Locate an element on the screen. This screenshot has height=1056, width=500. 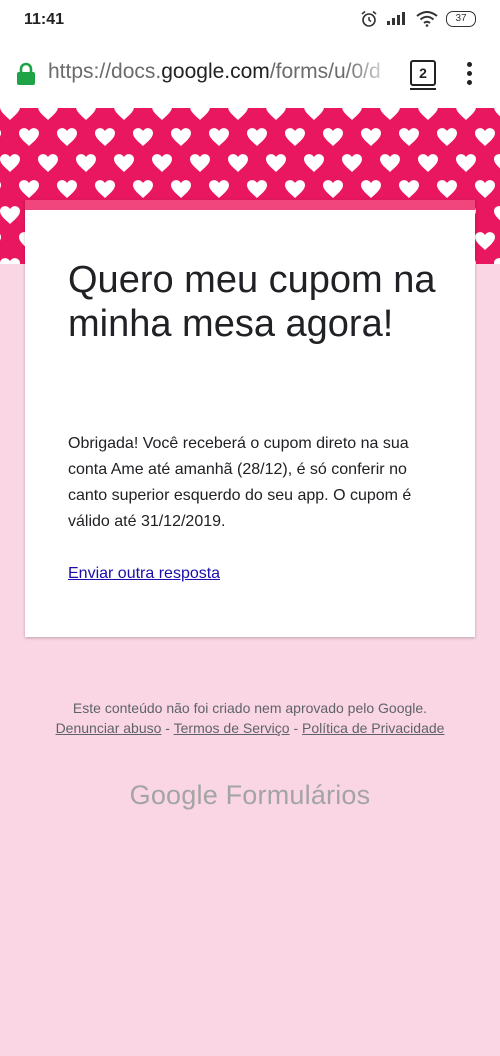
submit-another-response-link: Enviar outra resposta is located at coordinates (144, 574).